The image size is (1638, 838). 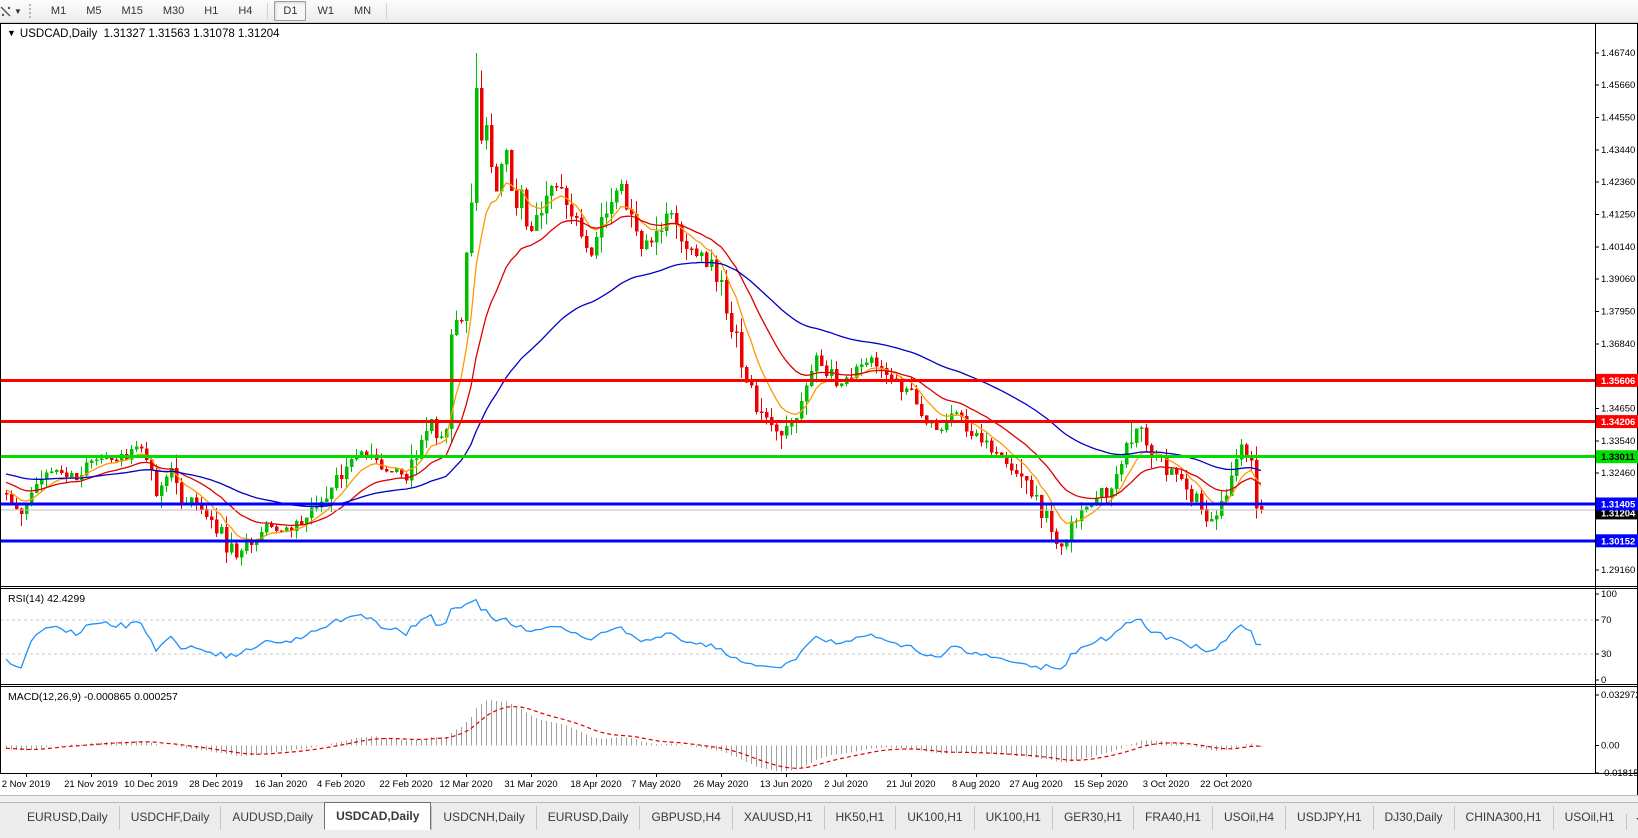 What do you see at coordinates (1172, 818) in the screenshot?
I see `symbol-tab-12-fra40-h1: FRA40,H1` at bounding box center [1172, 818].